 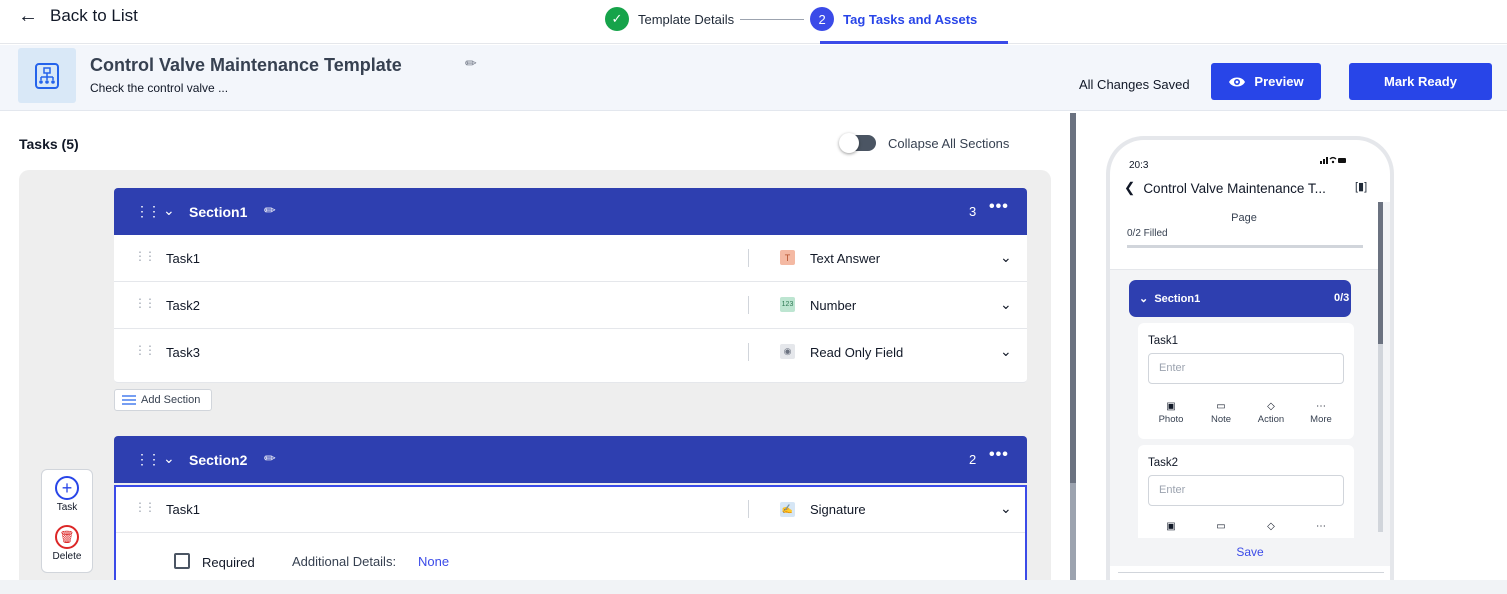 What do you see at coordinates (617, 19) in the screenshot?
I see `check-icon: ✓` at bounding box center [617, 19].